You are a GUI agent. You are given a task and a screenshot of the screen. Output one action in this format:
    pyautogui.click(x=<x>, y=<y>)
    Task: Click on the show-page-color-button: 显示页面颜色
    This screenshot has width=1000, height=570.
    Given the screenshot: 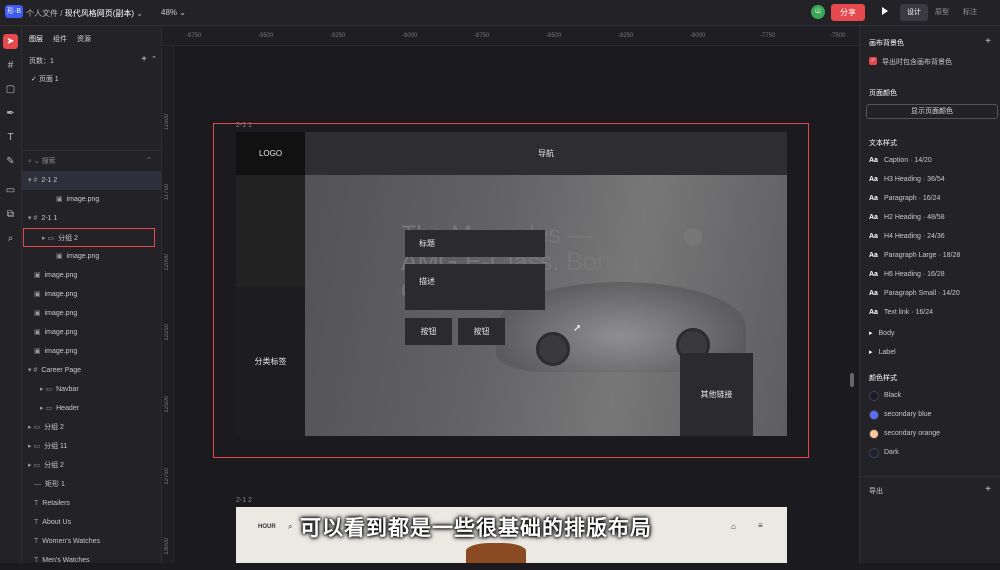 What is the action you would take?
    pyautogui.click(x=932, y=111)
    